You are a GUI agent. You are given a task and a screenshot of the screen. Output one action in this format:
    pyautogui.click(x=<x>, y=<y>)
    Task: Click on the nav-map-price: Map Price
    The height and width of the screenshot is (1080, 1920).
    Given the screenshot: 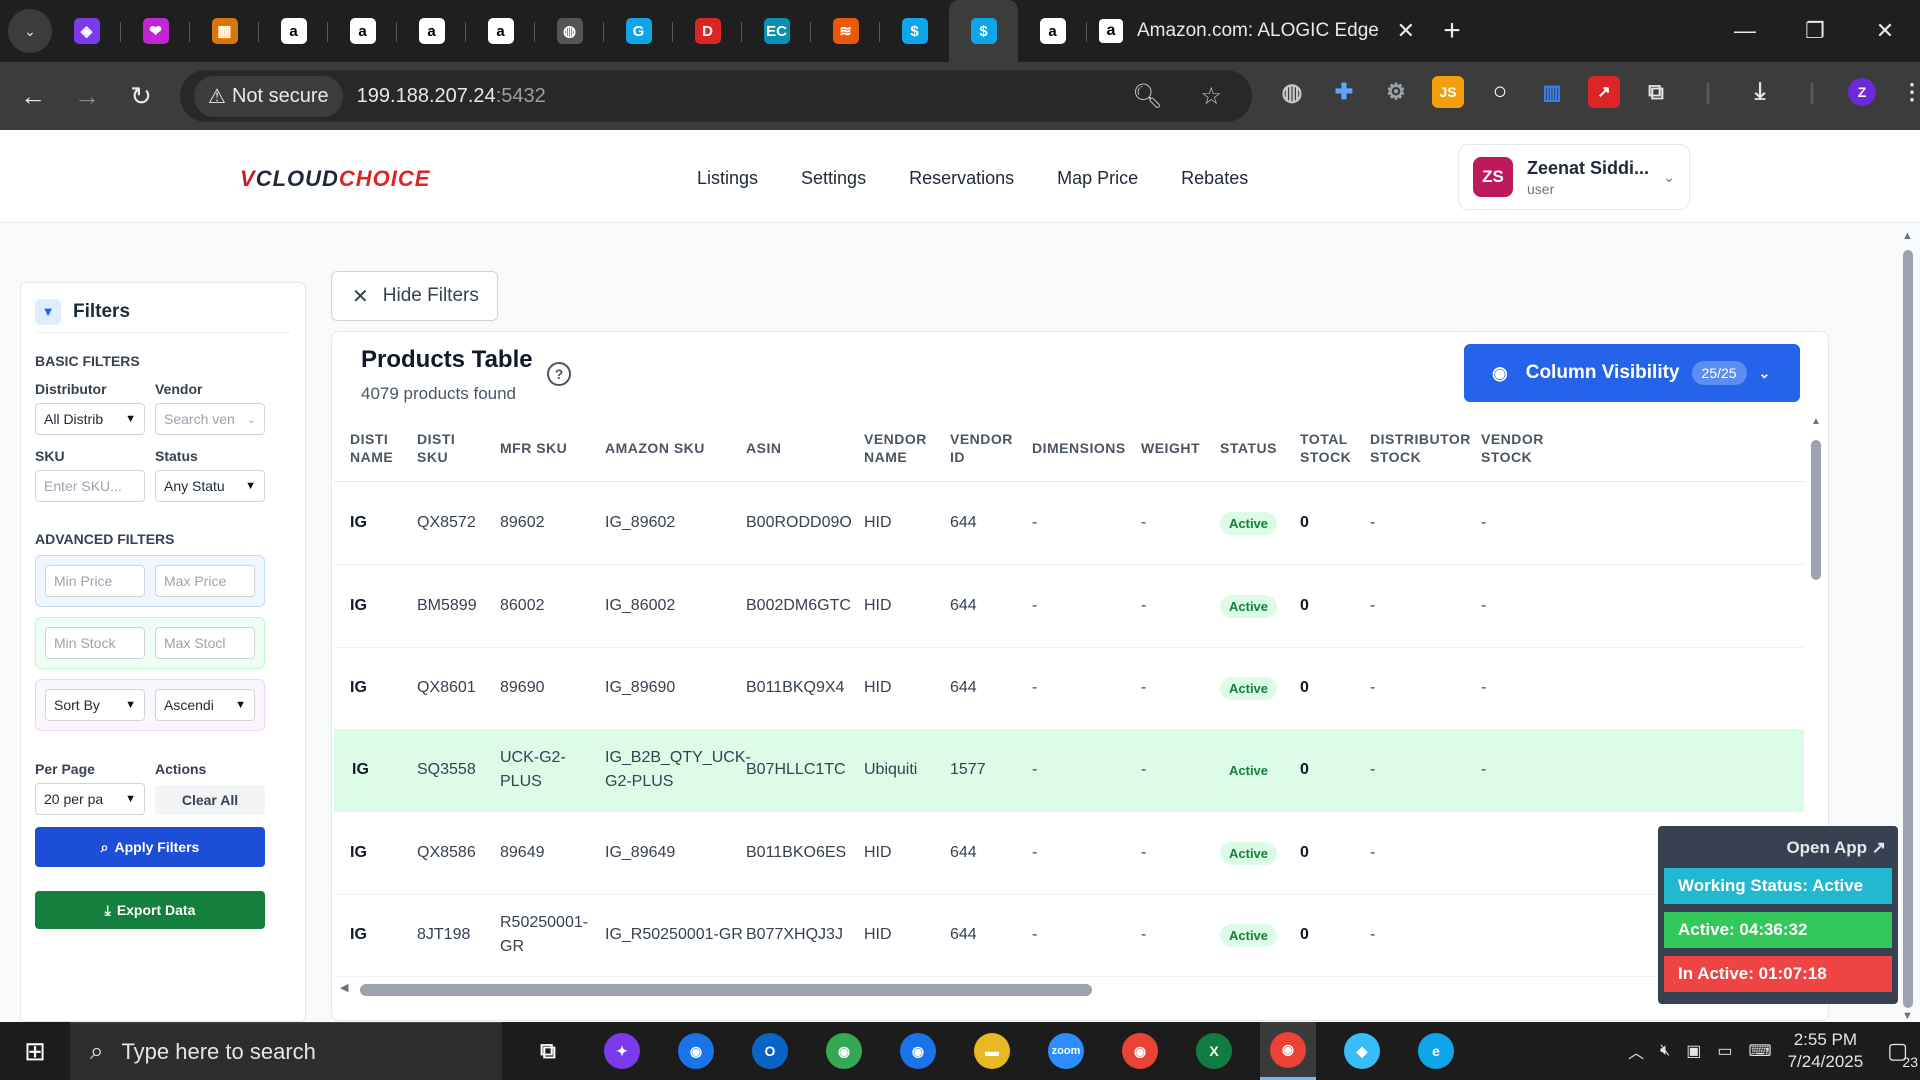 What is the action you would take?
    pyautogui.click(x=1097, y=178)
    